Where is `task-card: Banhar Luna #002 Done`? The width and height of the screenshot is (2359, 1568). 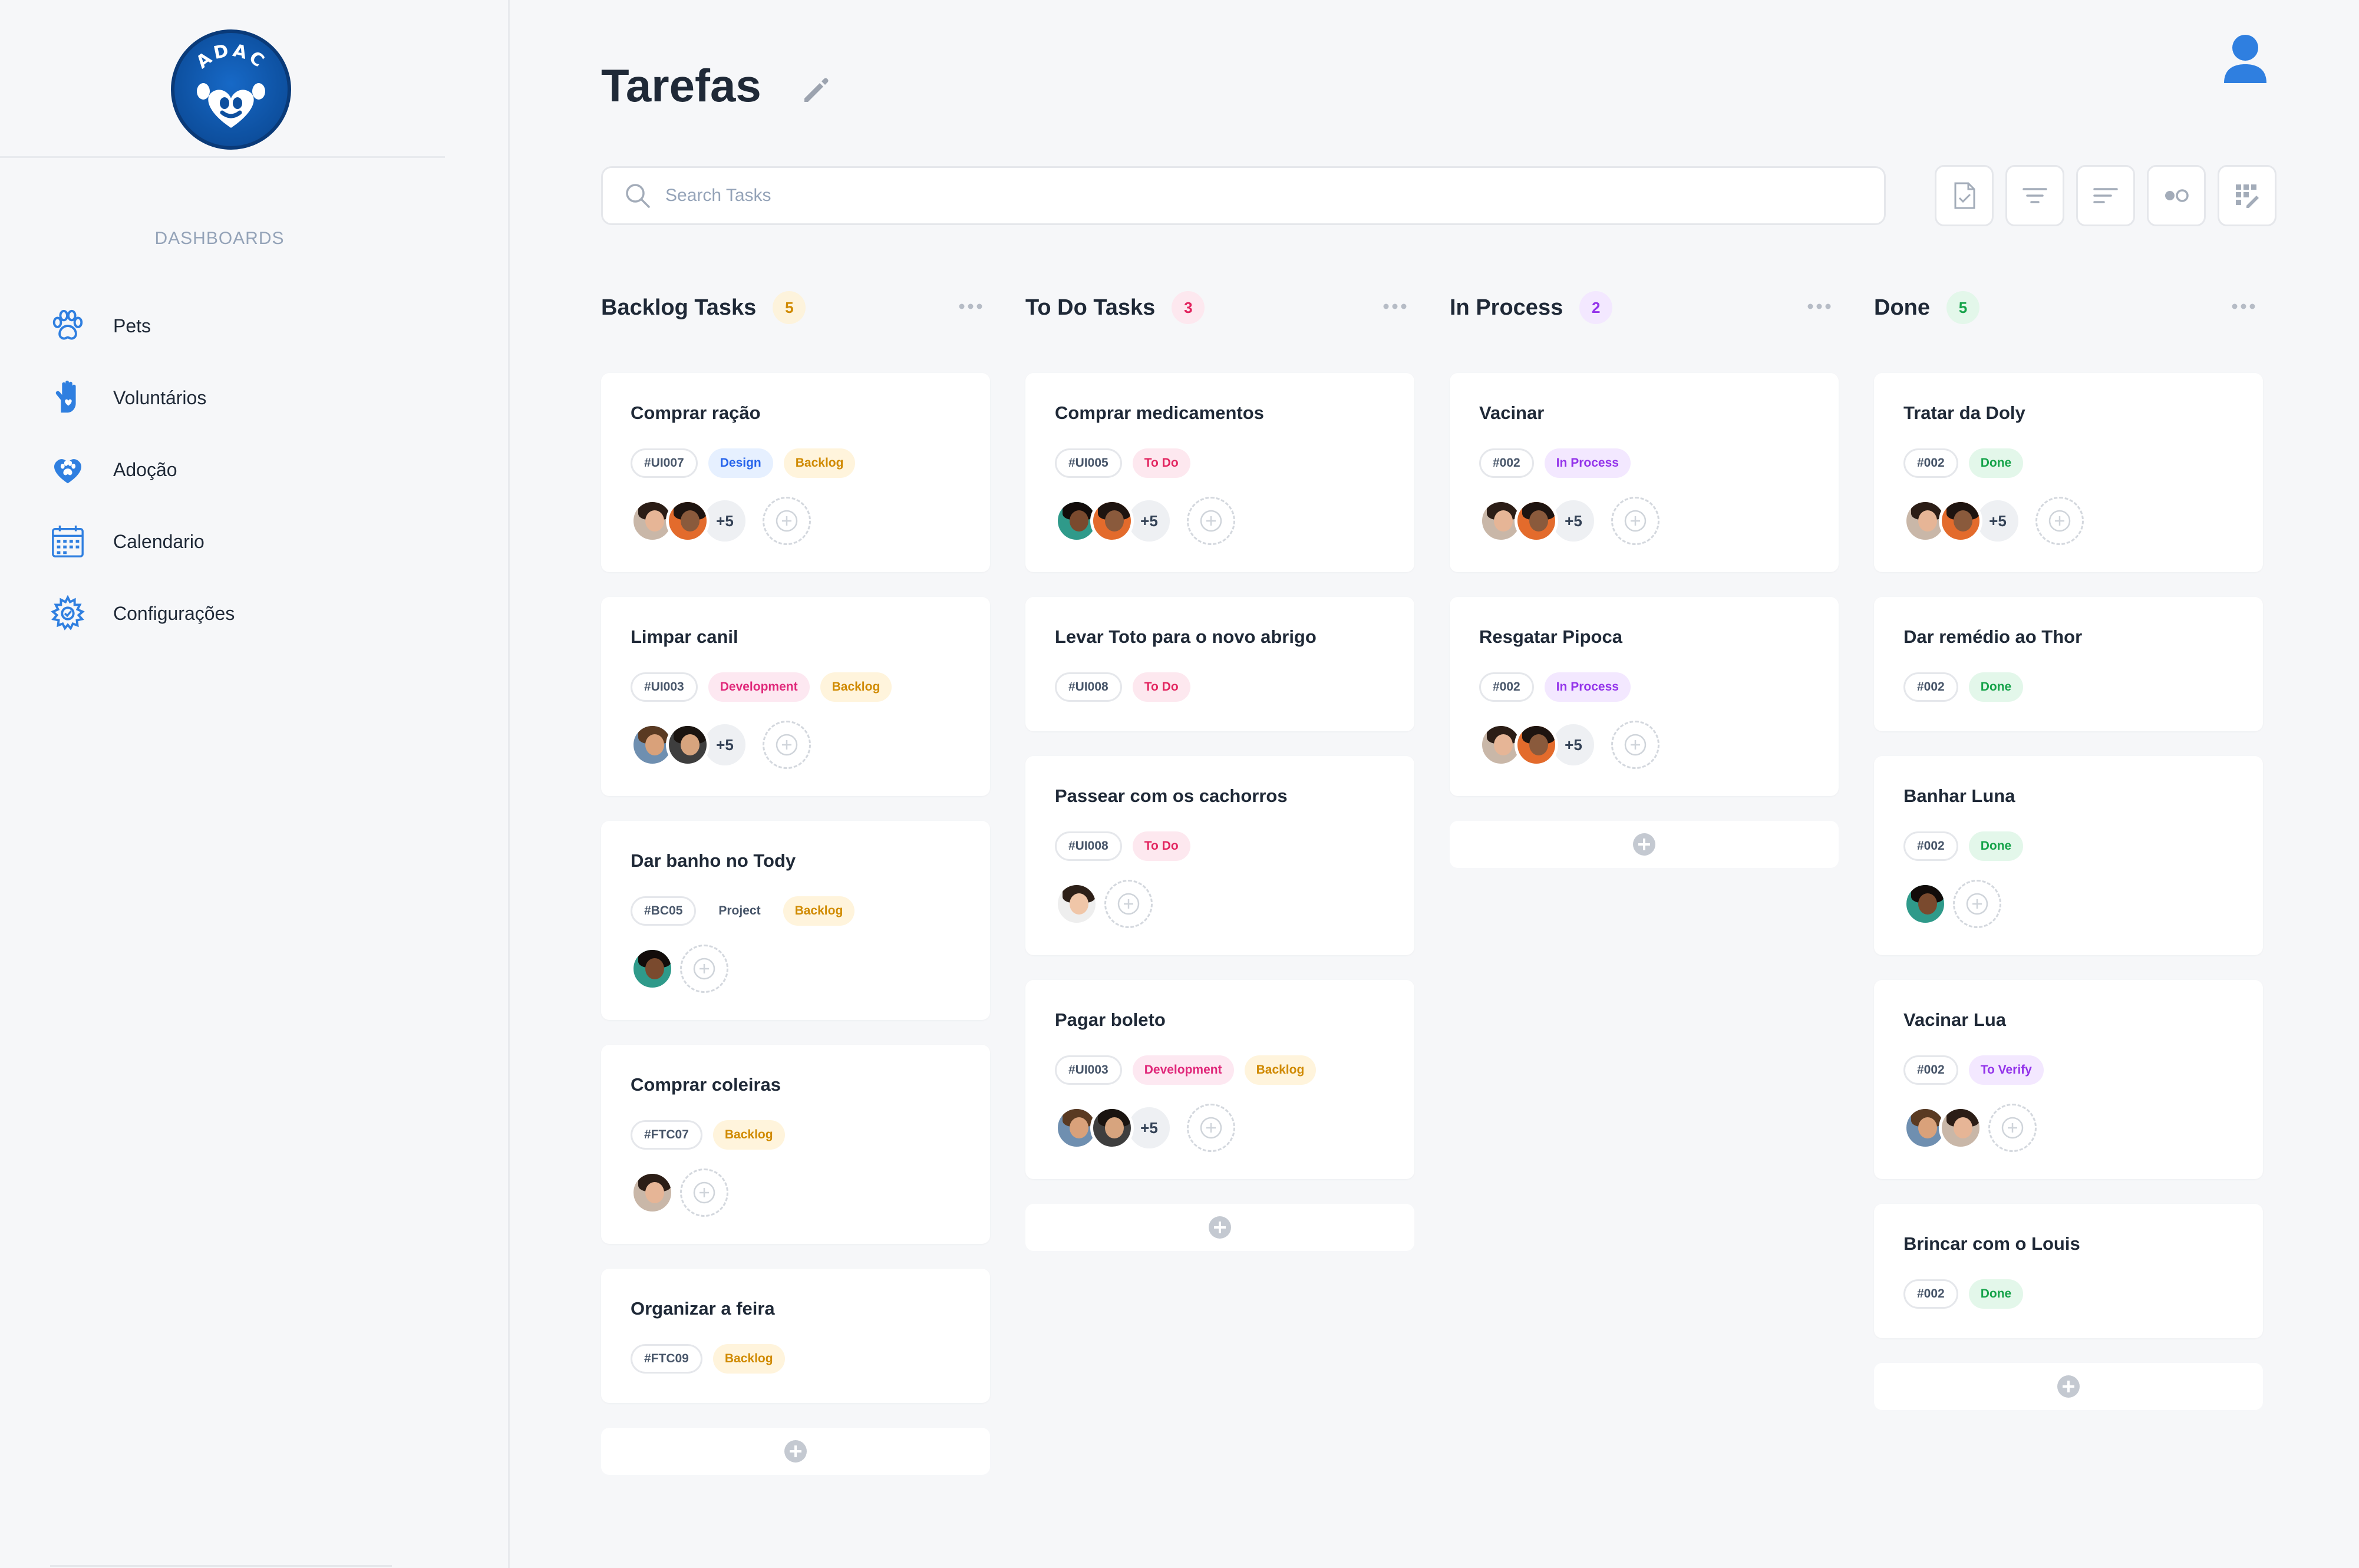 task-card: Banhar Luna #002 Done is located at coordinates (2068, 855).